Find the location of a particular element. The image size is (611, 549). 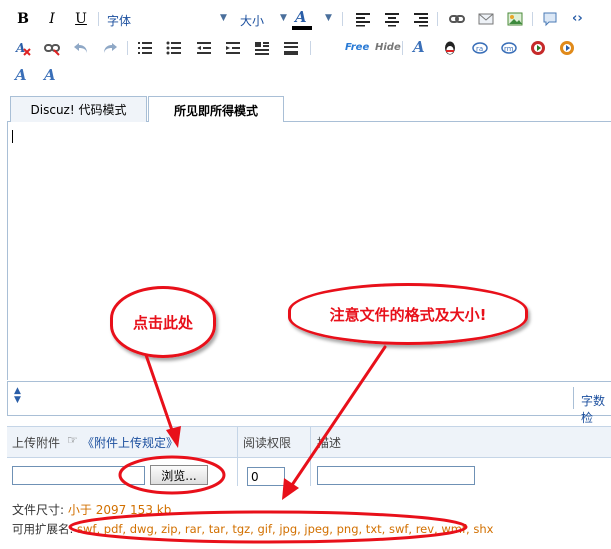

browse-highlight-ellipse is located at coordinates (172, 475).